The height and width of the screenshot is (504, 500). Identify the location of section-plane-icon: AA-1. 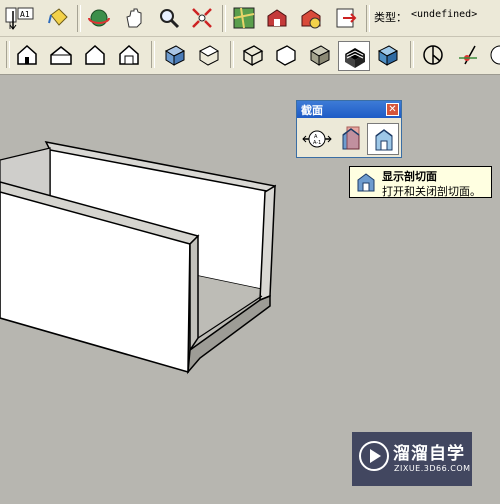
(317, 139).